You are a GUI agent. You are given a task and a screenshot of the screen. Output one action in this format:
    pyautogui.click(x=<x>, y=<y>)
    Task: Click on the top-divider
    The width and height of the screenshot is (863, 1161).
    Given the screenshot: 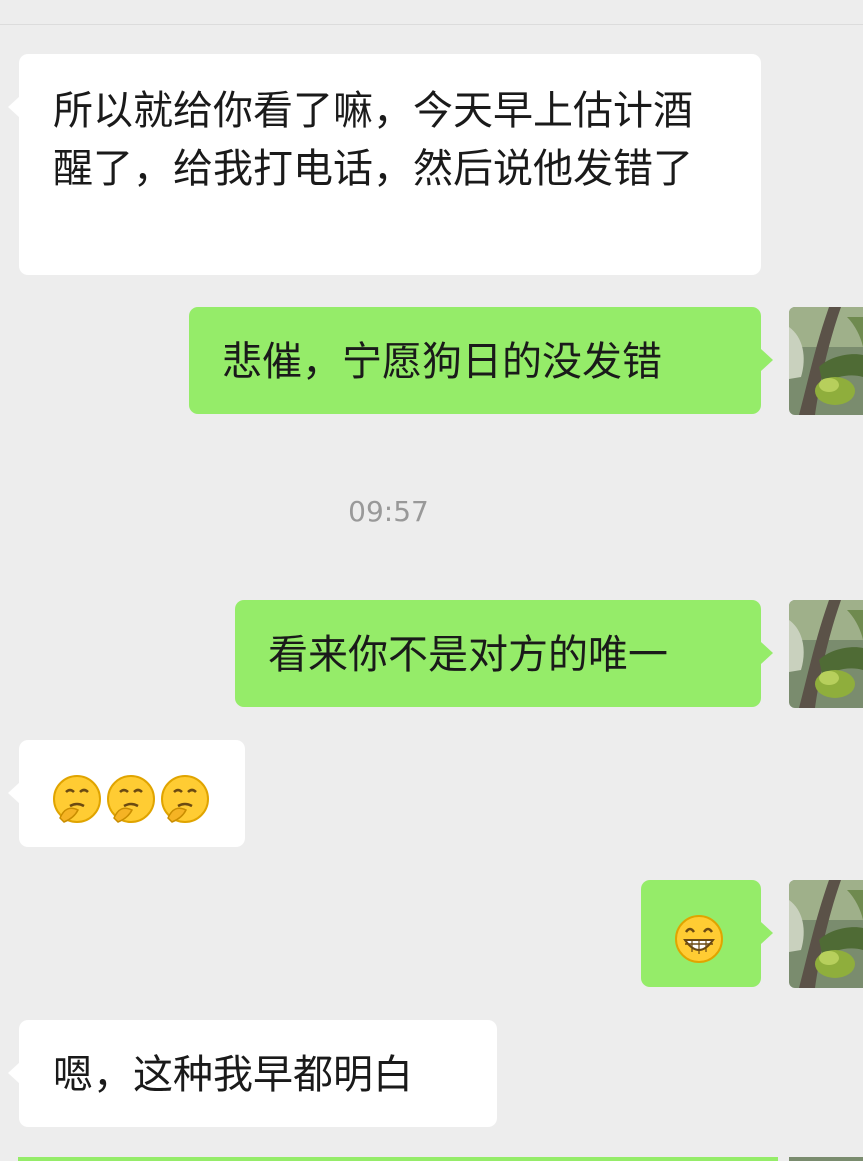 What is the action you would take?
    pyautogui.click(x=431, y=12)
    